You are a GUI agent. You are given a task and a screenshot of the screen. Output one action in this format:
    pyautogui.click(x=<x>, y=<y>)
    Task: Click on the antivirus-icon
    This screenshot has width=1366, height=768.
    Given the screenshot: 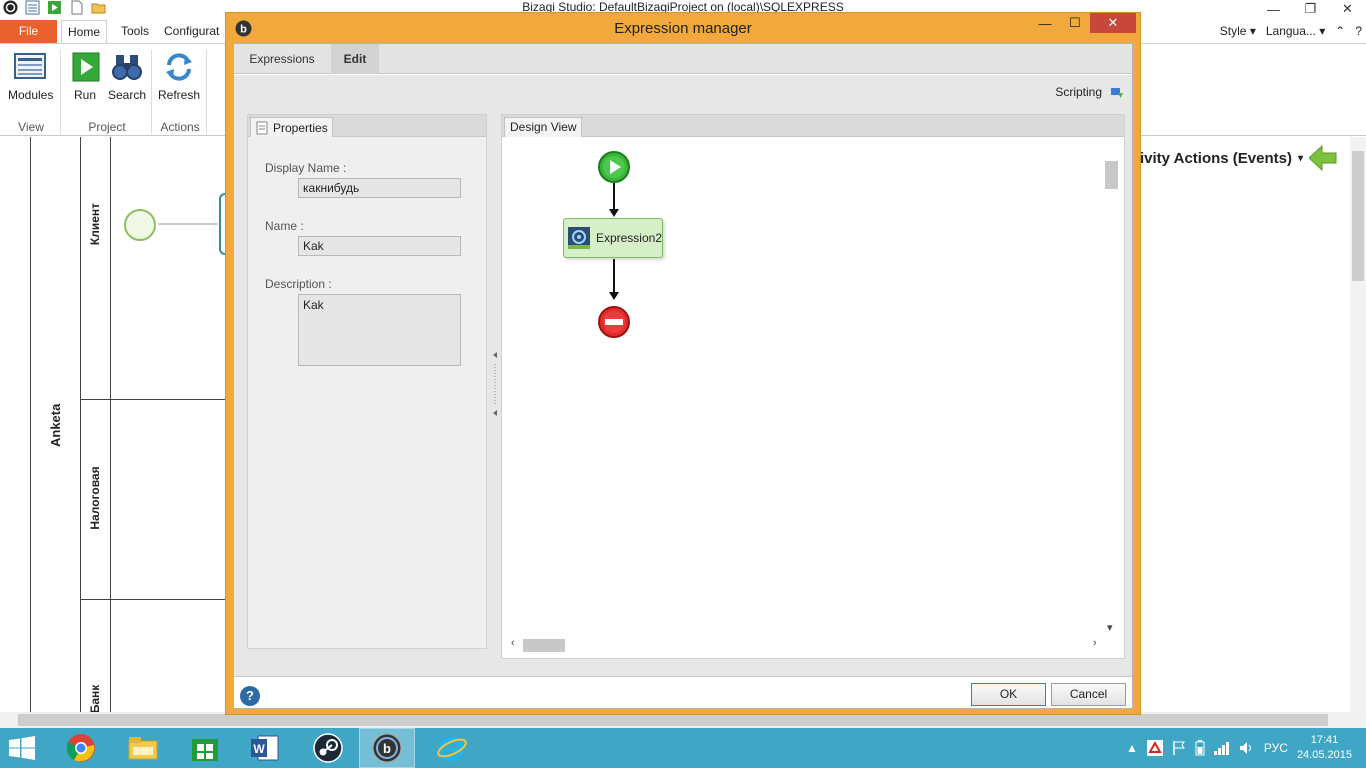 What is the action you would take?
    pyautogui.click(x=1154, y=748)
    